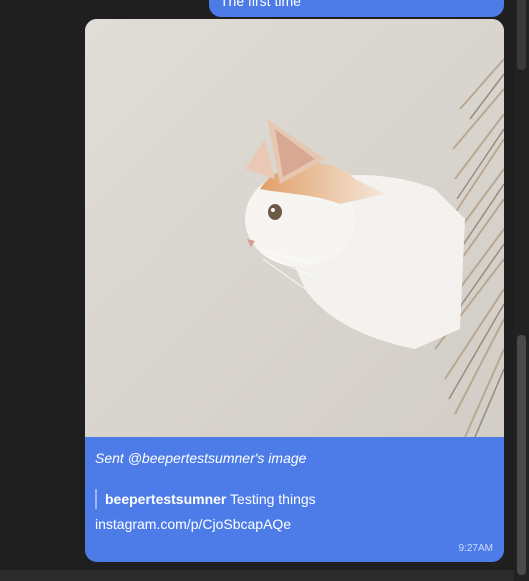  What do you see at coordinates (356, 8) in the screenshot?
I see `previous-message-bubble: The first time` at bounding box center [356, 8].